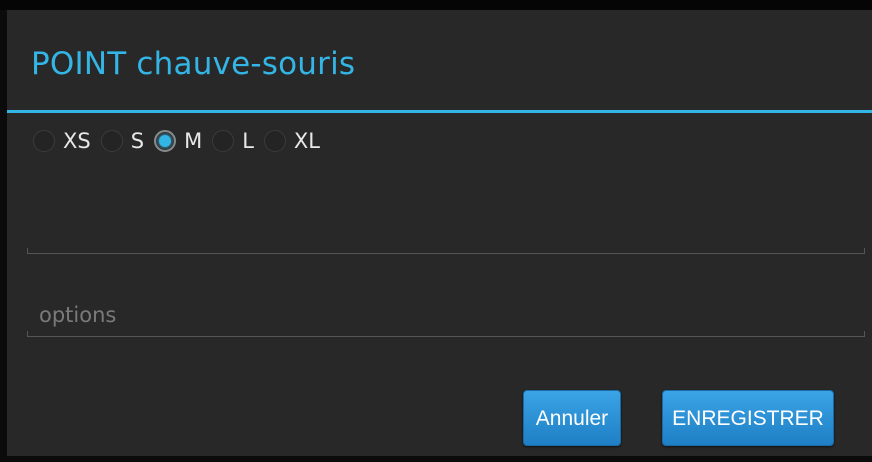  Describe the element at coordinates (439, 315) in the screenshot. I see `options-input` at that location.